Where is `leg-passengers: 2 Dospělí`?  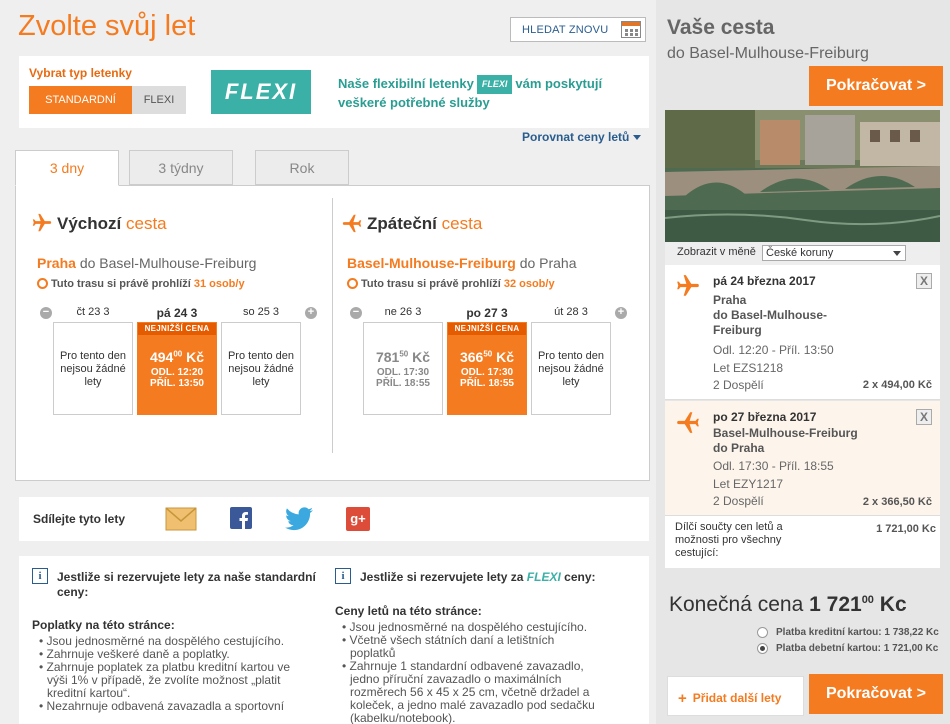
leg-passengers: 2 Dospělí is located at coordinates (738, 501).